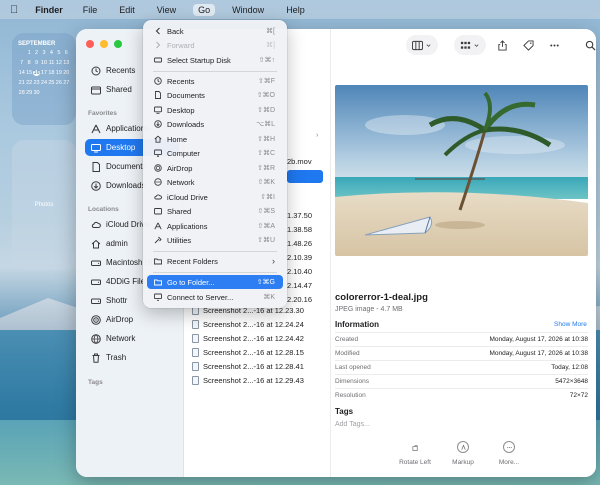  What do you see at coordinates (49, 10) in the screenshot?
I see `menu-finder: Finder` at bounding box center [49, 10].